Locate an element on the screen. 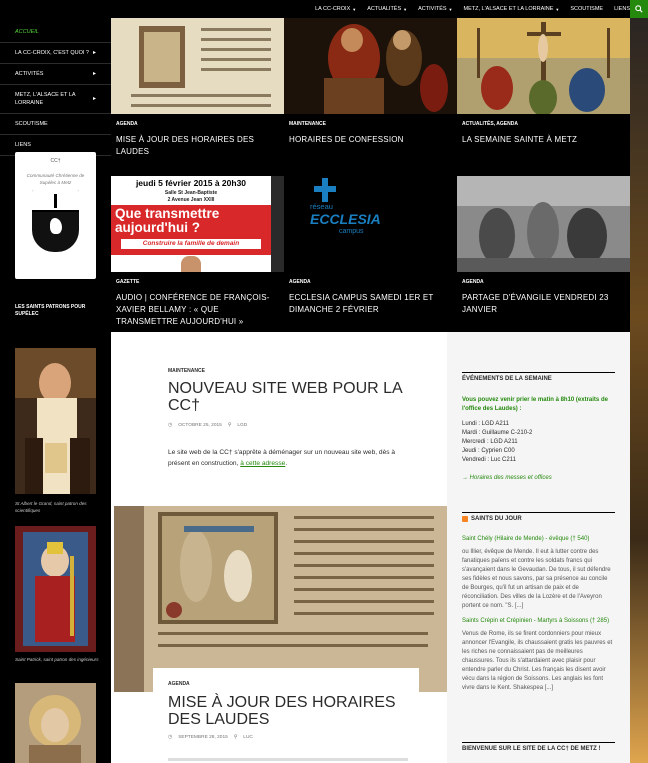  coat-of-arms-logo is located at coordinates (55, 221).